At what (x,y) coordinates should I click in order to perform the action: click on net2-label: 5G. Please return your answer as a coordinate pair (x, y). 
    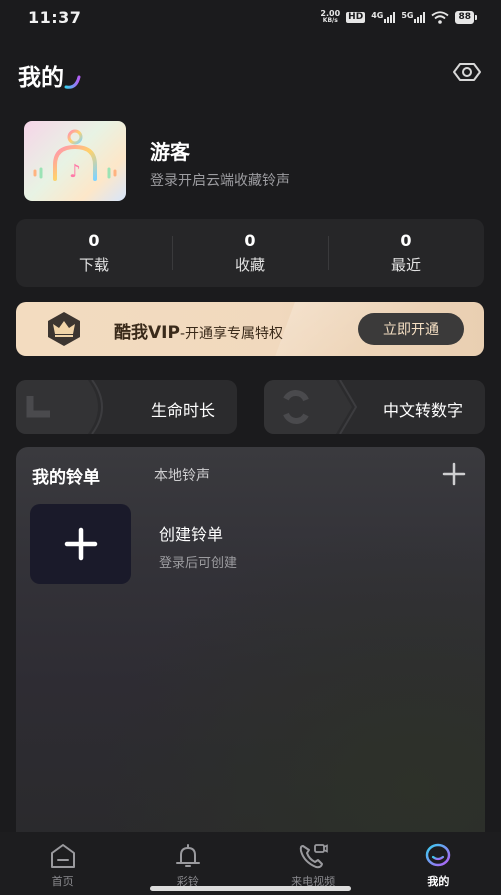
    Looking at the image, I should click on (407, 15).